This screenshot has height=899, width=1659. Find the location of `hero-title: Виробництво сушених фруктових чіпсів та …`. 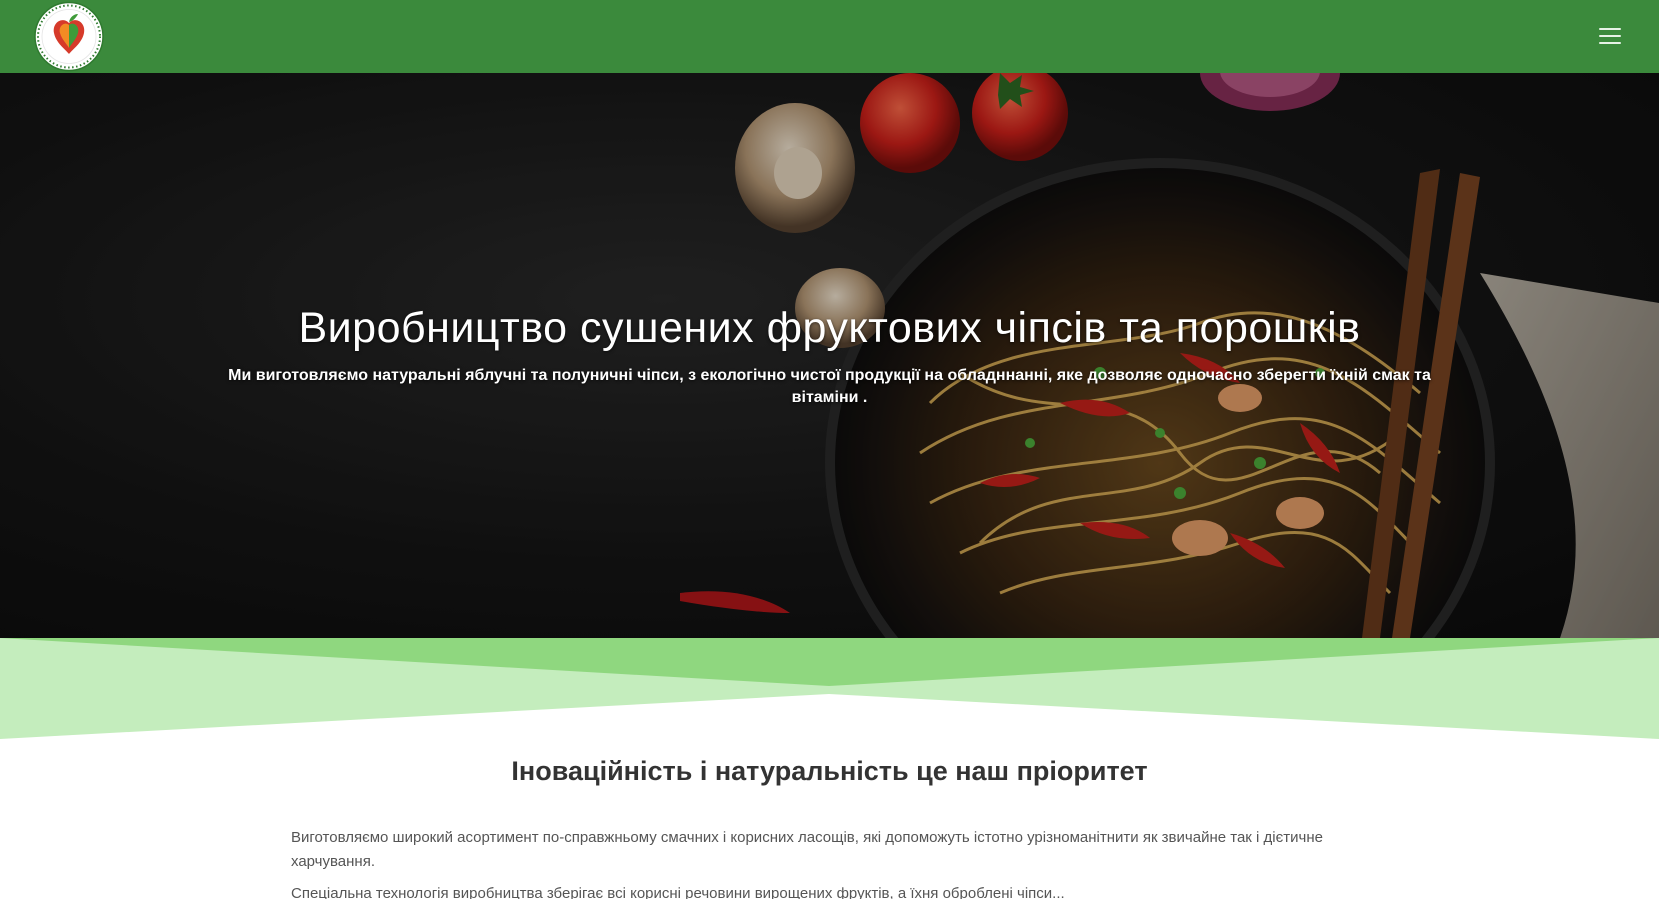

hero-title: Виробництво сушених фруктових чіпсів та … is located at coordinates (829, 328).